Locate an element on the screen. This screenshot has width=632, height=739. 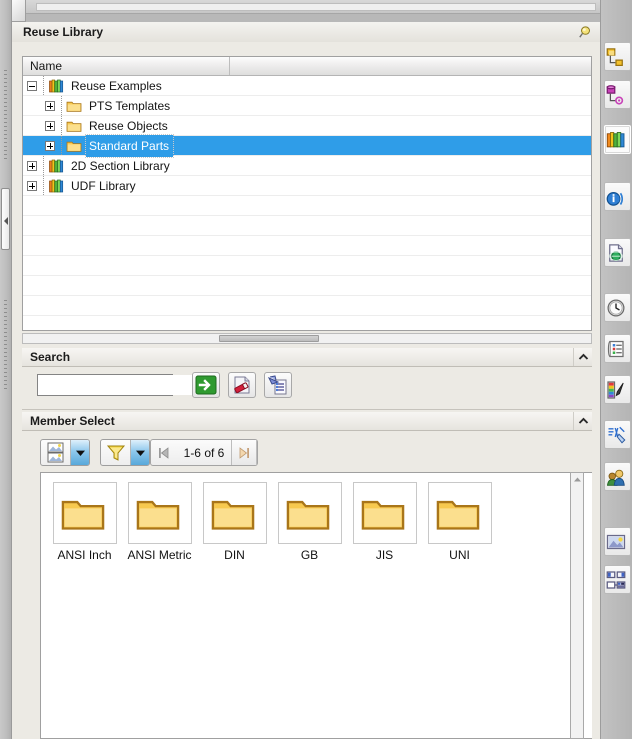
view-mode-split-button is located at coordinates (65, 452).